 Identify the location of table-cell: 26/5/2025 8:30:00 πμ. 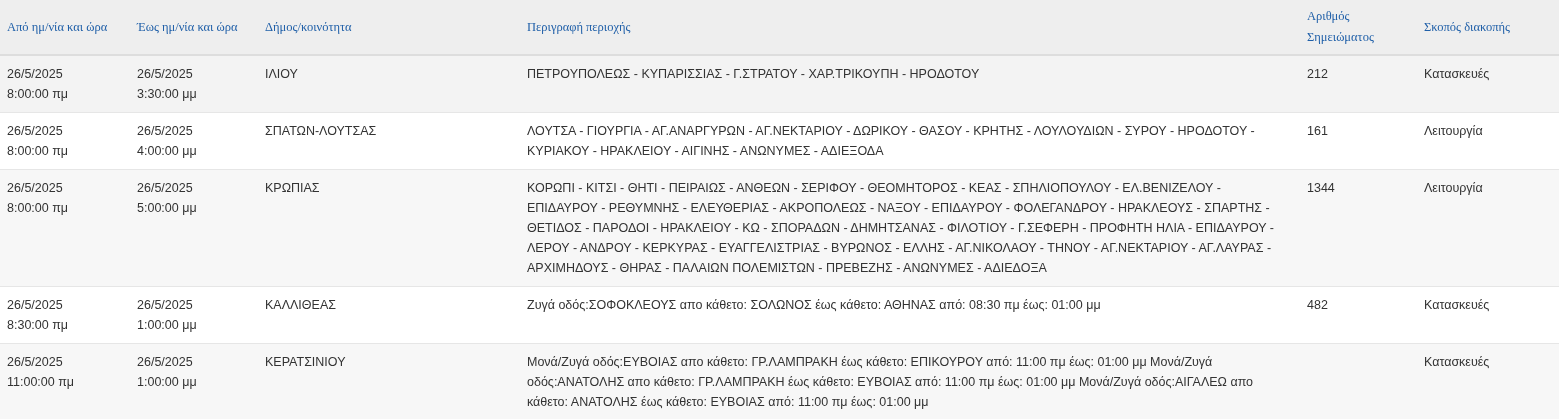
(65, 315).